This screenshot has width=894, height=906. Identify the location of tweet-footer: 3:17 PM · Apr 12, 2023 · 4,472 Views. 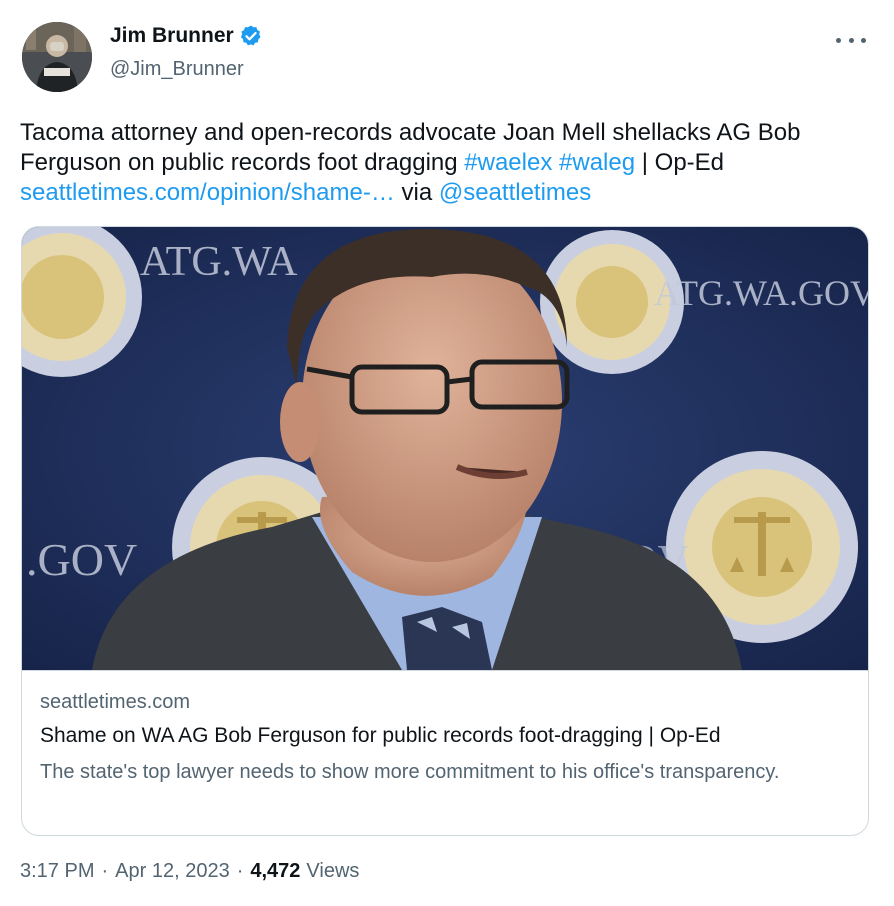
(189, 871).